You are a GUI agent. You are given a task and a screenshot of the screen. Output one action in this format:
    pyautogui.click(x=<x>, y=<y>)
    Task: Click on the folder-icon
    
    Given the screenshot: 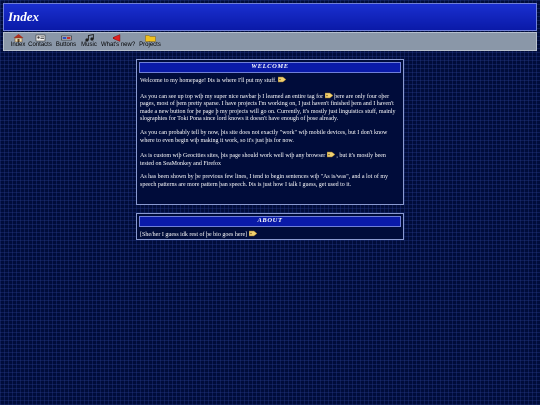 What is the action you would take?
    pyautogui.click(x=150, y=38)
    